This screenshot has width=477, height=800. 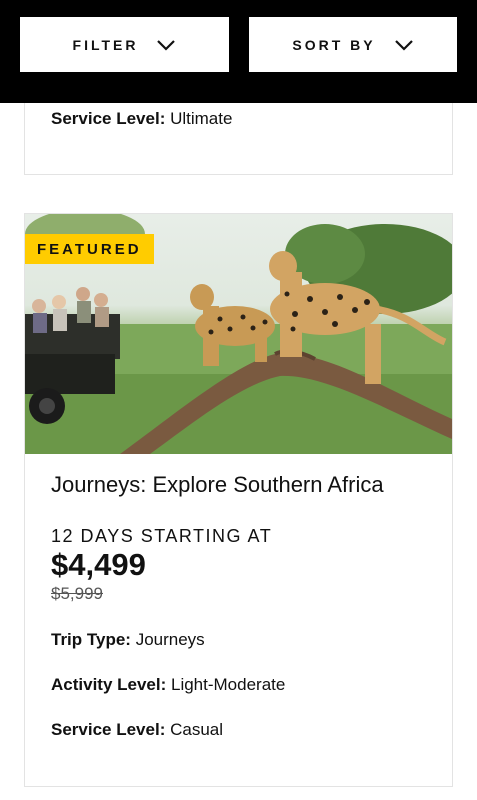 What do you see at coordinates (167, 639) in the screenshot?
I see `trip-type-value: Journeys` at bounding box center [167, 639].